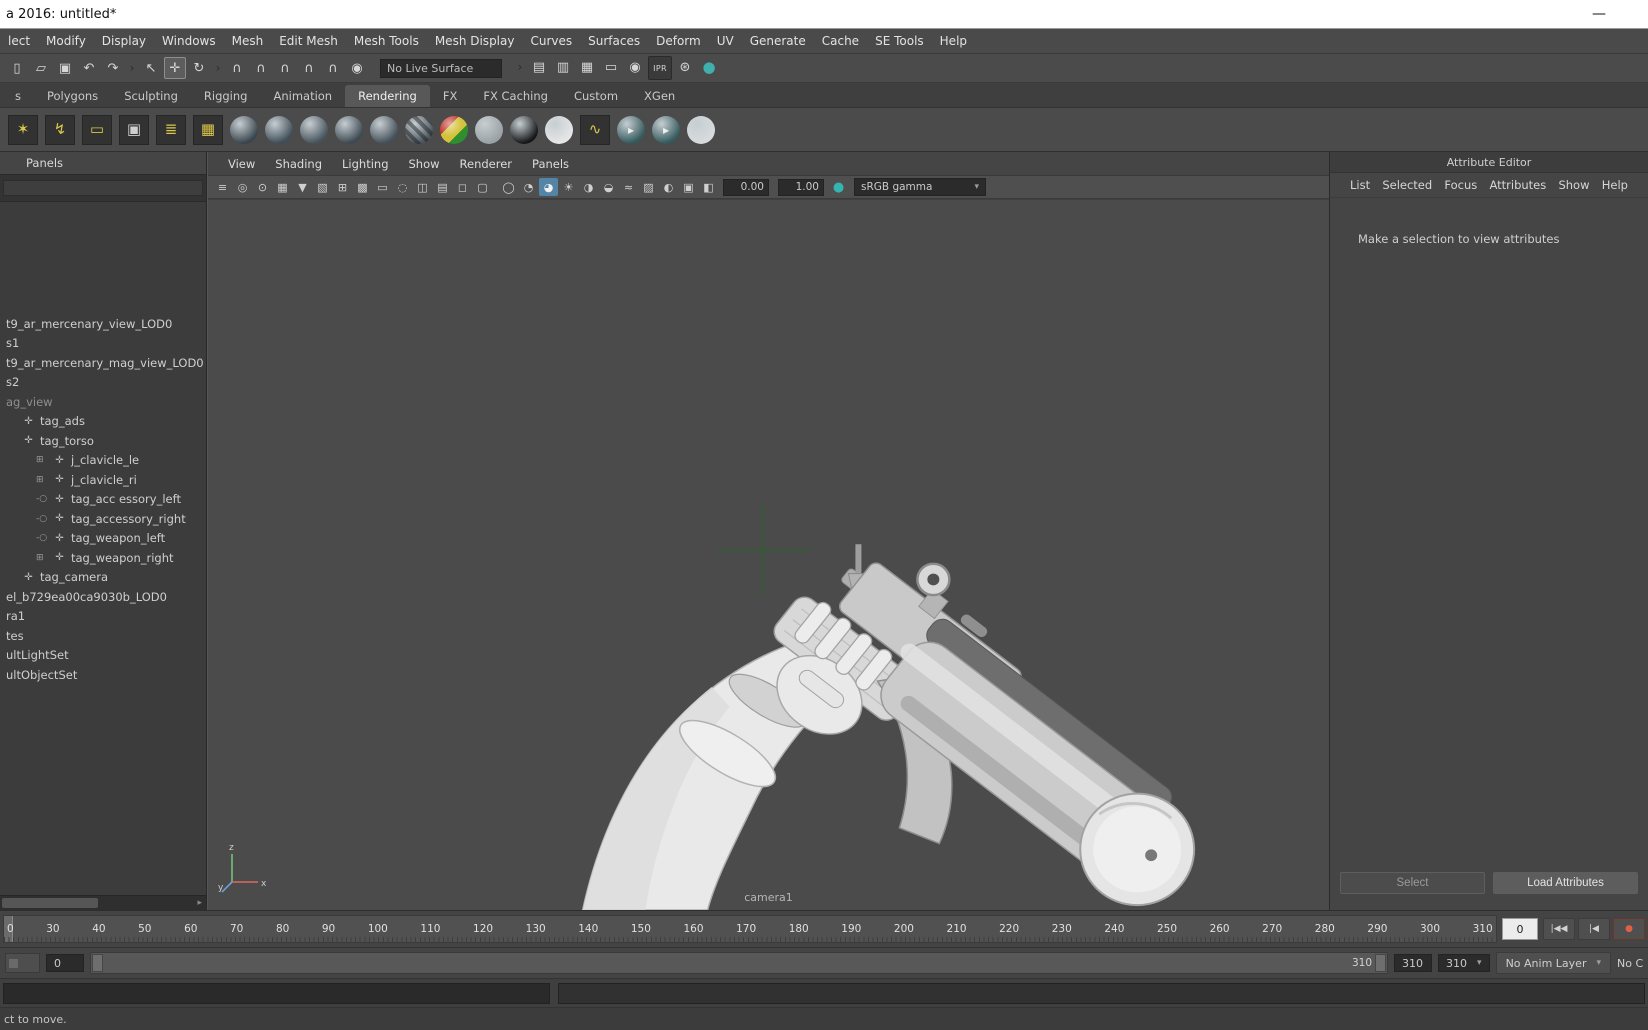  What do you see at coordinates (22, 963) in the screenshot?
I see `animation-start-stub` at bounding box center [22, 963].